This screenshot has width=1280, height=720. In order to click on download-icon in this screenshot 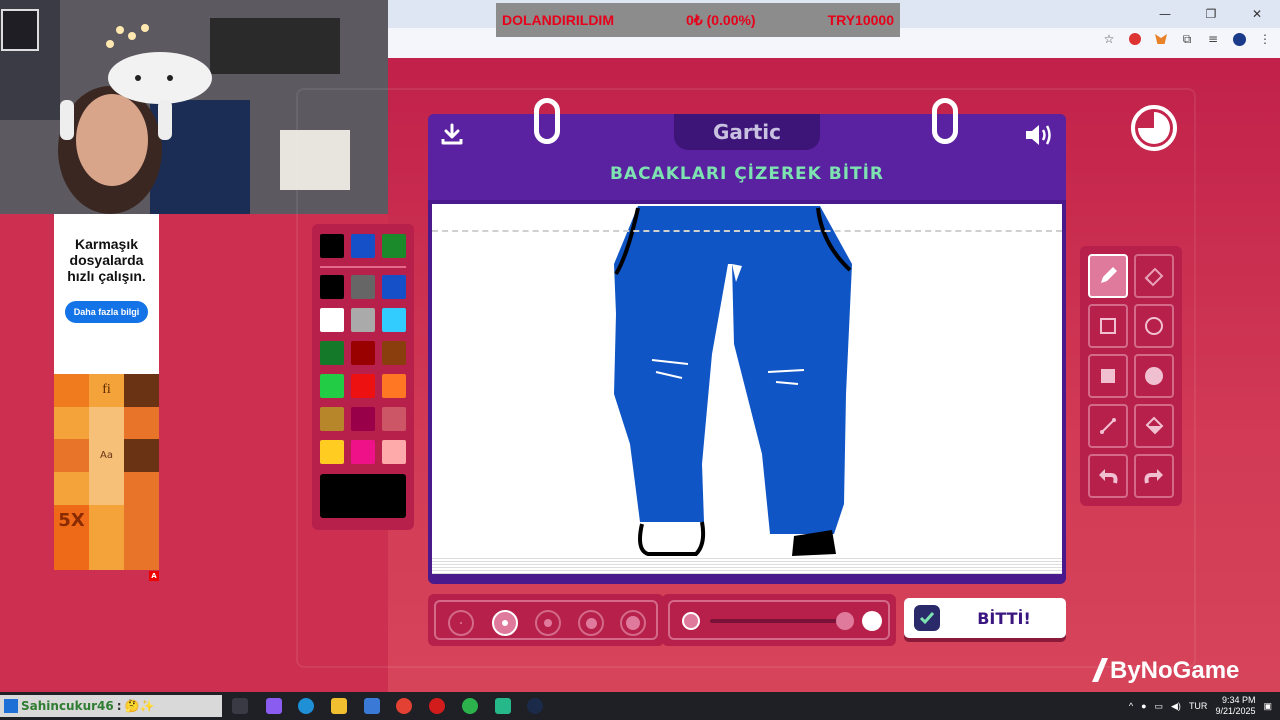, I will do `click(452, 134)`.